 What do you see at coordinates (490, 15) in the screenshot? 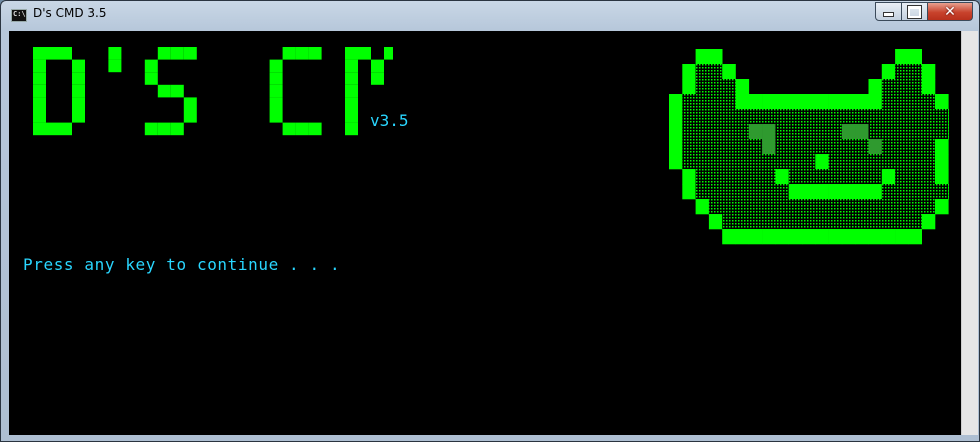
I see `title-bar: C:\ D's CMD 3.5 ✕` at bounding box center [490, 15].